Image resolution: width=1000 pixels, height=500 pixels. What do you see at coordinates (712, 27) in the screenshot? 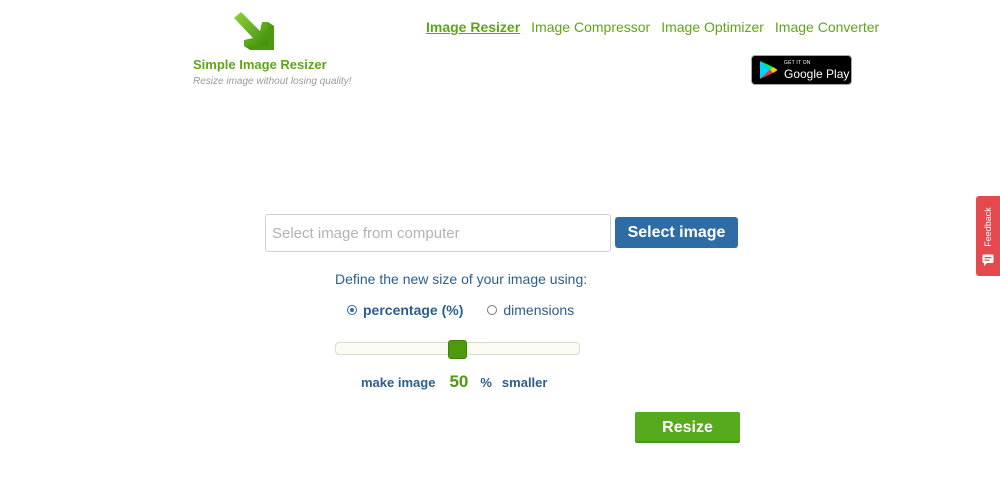
I see `nav-image-optimizer: Image Optimizer` at bounding box center [712, 27].